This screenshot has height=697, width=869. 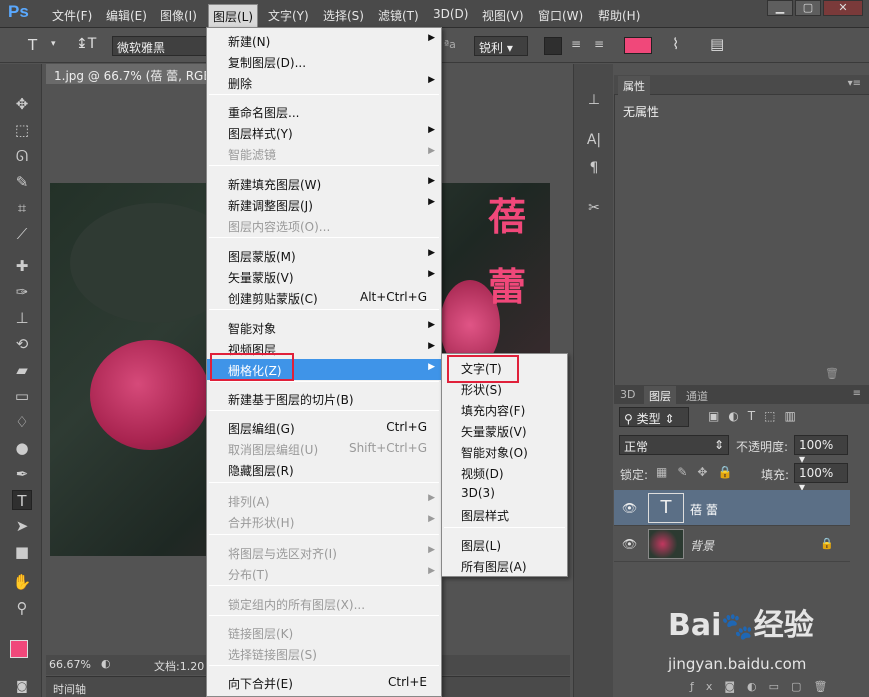 What do you see at coordinates (22, 156) in the screenshot?
I see `lasso-tool-icon: ᘏ` at bounding box center [22, 156].